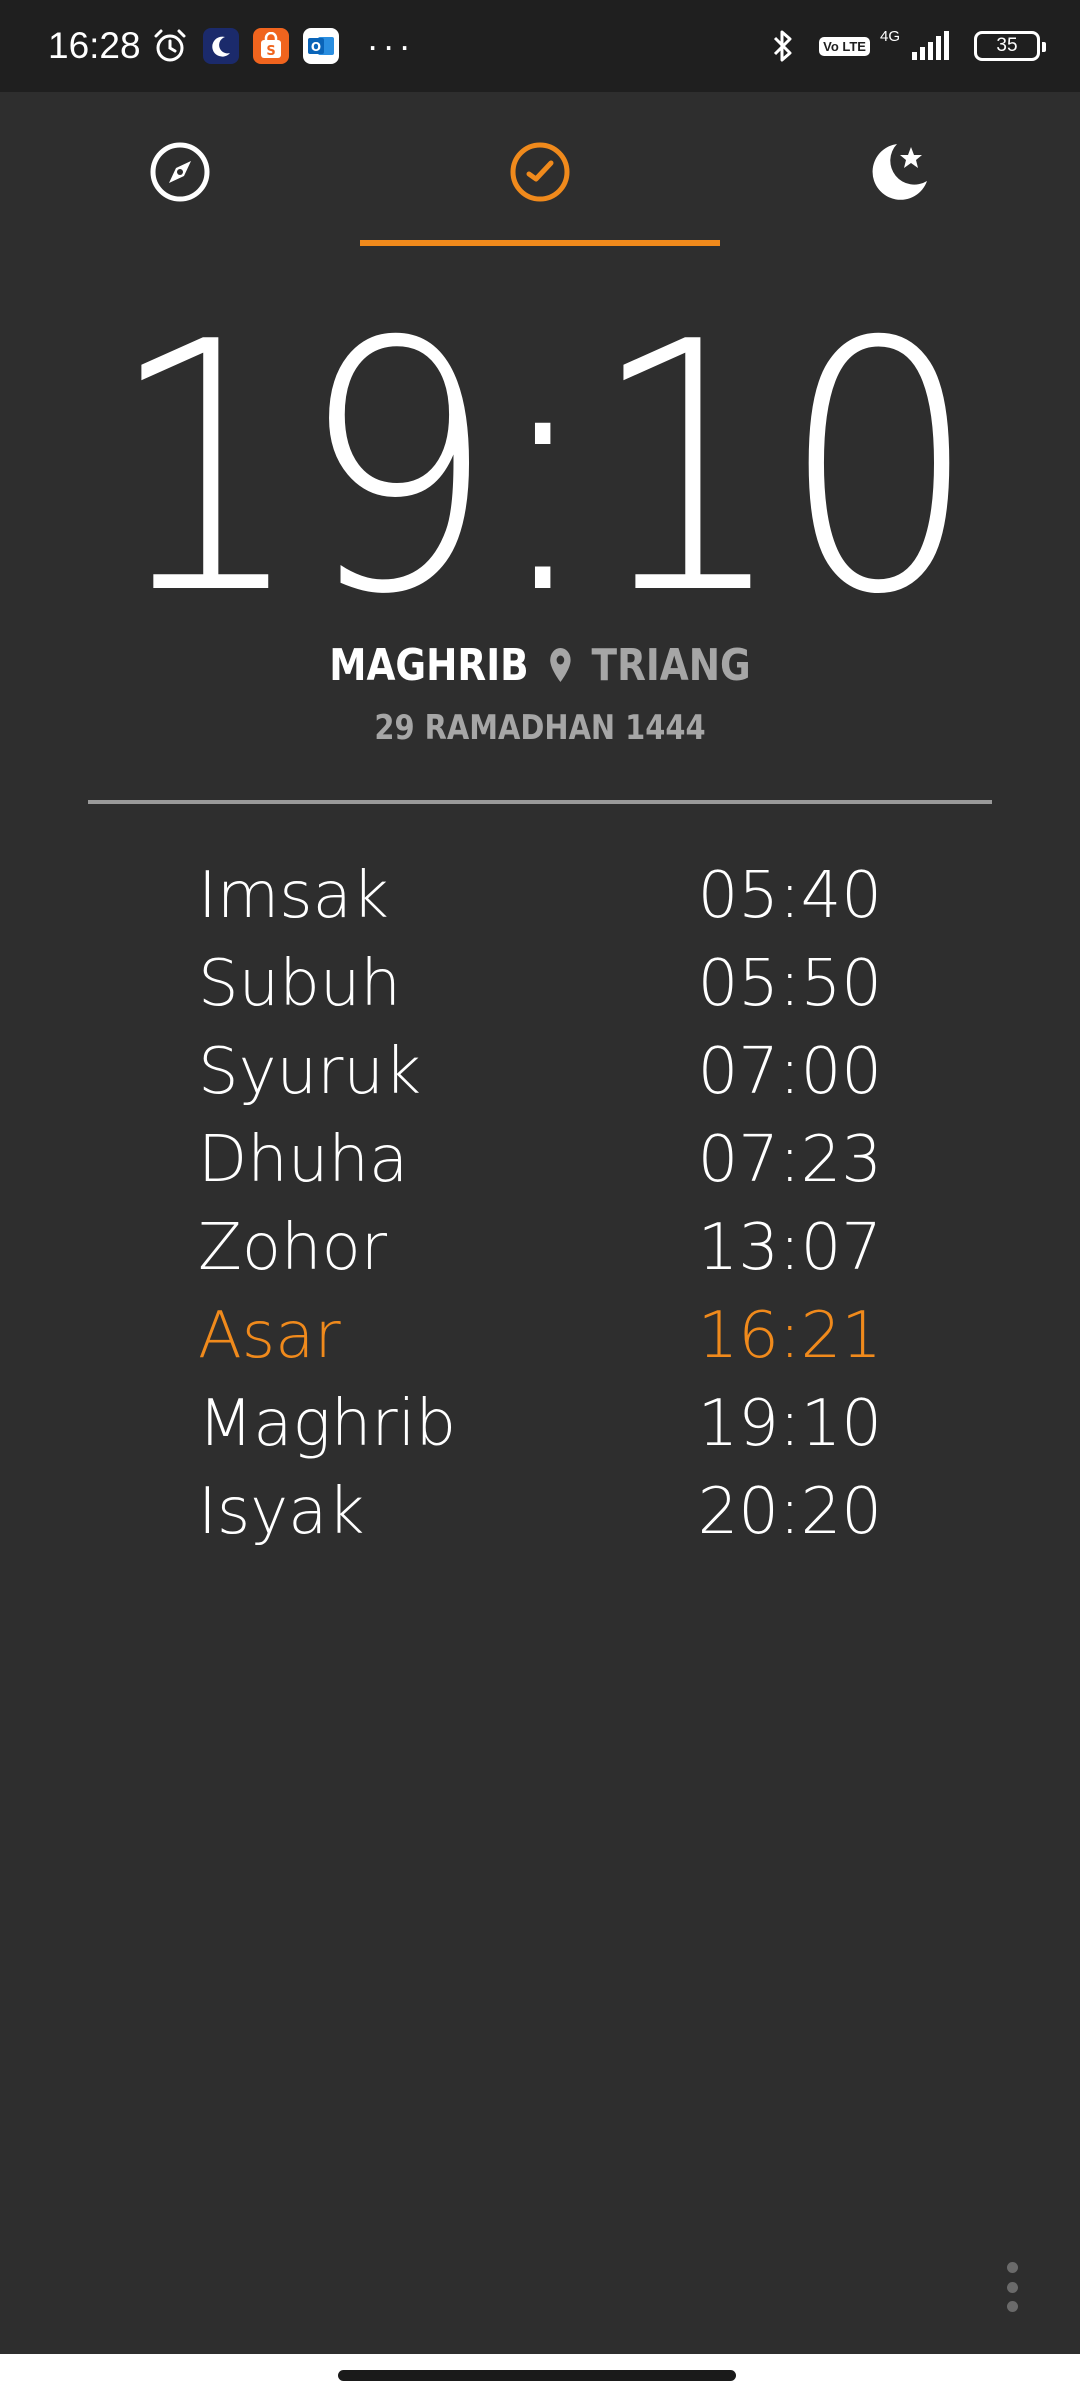 This screenshot has width=1080, height=2400. What do you see at coordinates (293, 896) in the screenshot?
I see `prayer-name: Imsak` at bounding box center [293, 896].